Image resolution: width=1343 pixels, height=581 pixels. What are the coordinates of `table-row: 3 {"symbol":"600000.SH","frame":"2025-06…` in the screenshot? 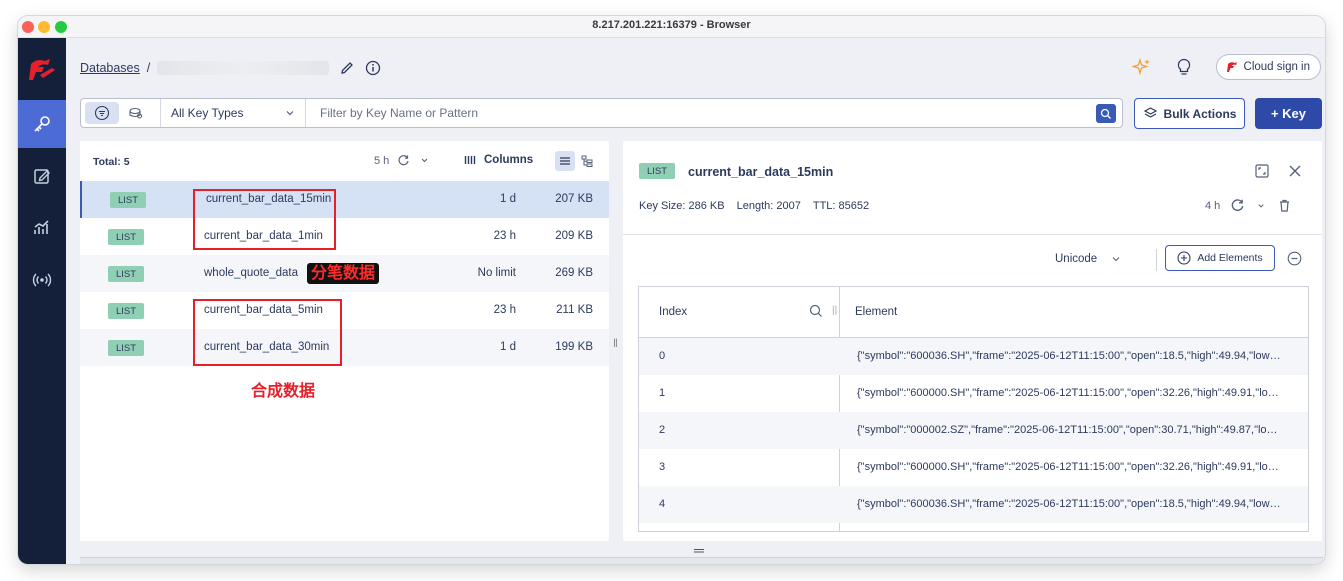 It's located at (973, 467).